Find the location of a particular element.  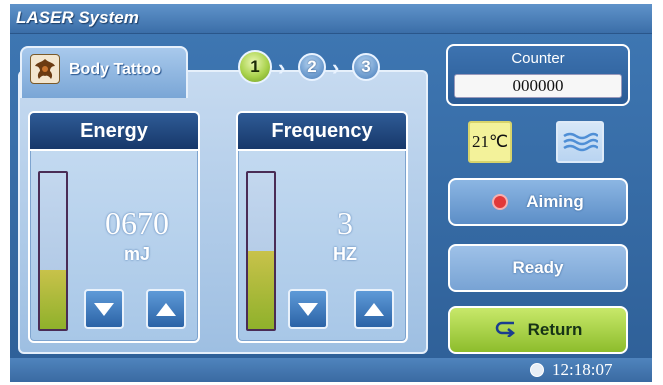

clock-icon is located at coordinates (537, 370).